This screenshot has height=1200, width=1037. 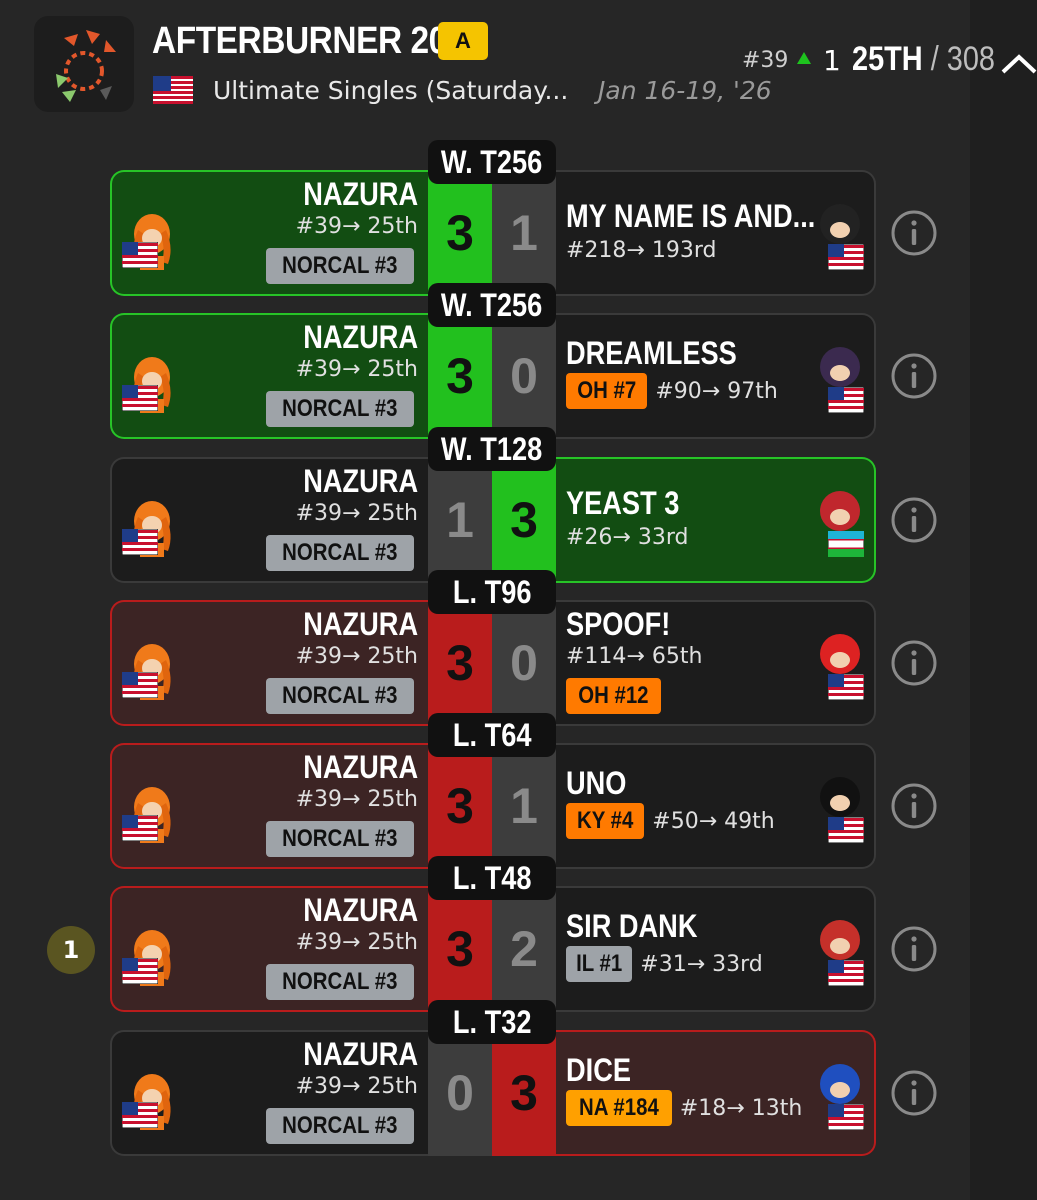 What do you see at coordinates (1003, 600) in the screenshot?
I see `right-edge-panel` at bounding box center [1003, 600].